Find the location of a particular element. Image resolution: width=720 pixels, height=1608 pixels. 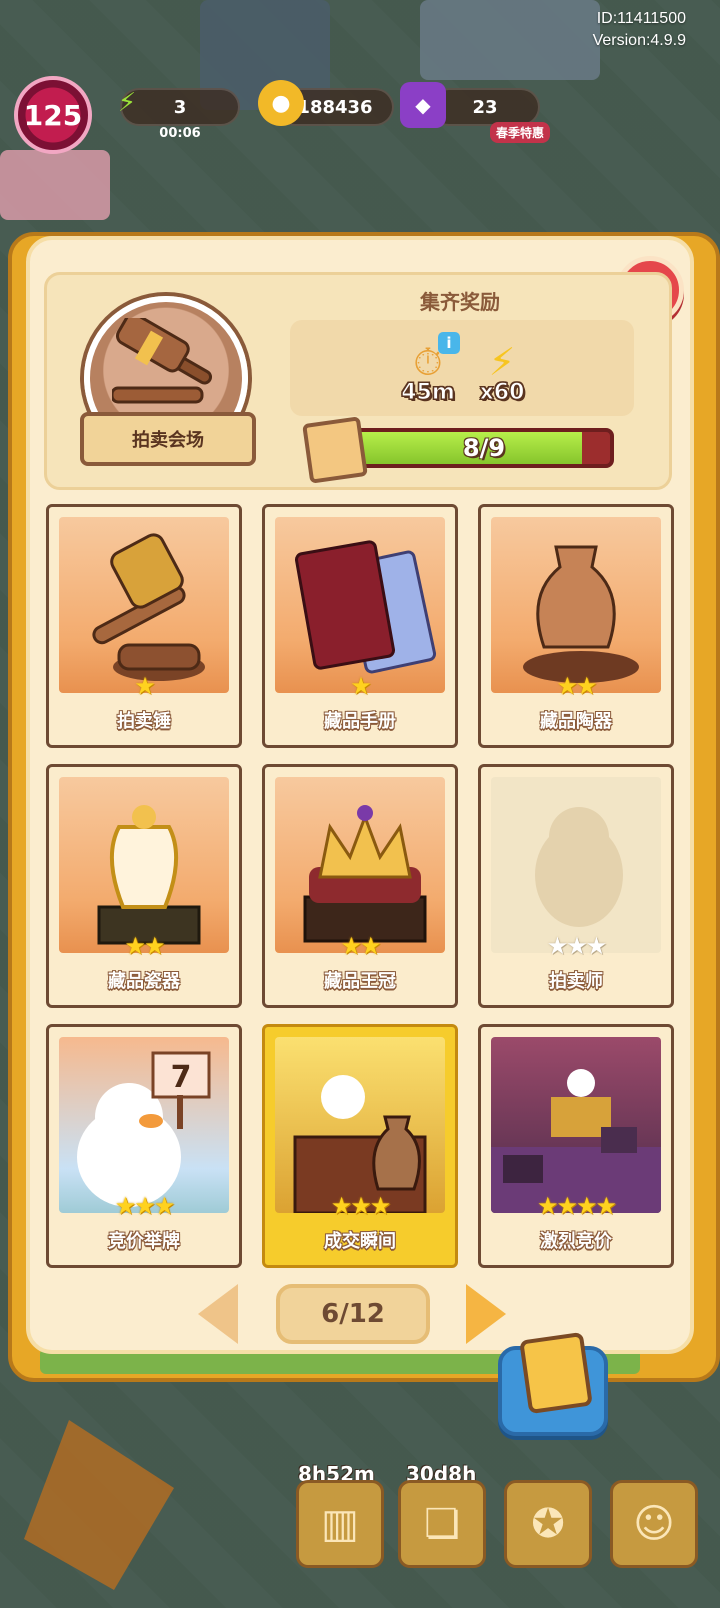

gavel-art is located at coordinates (144, 605).